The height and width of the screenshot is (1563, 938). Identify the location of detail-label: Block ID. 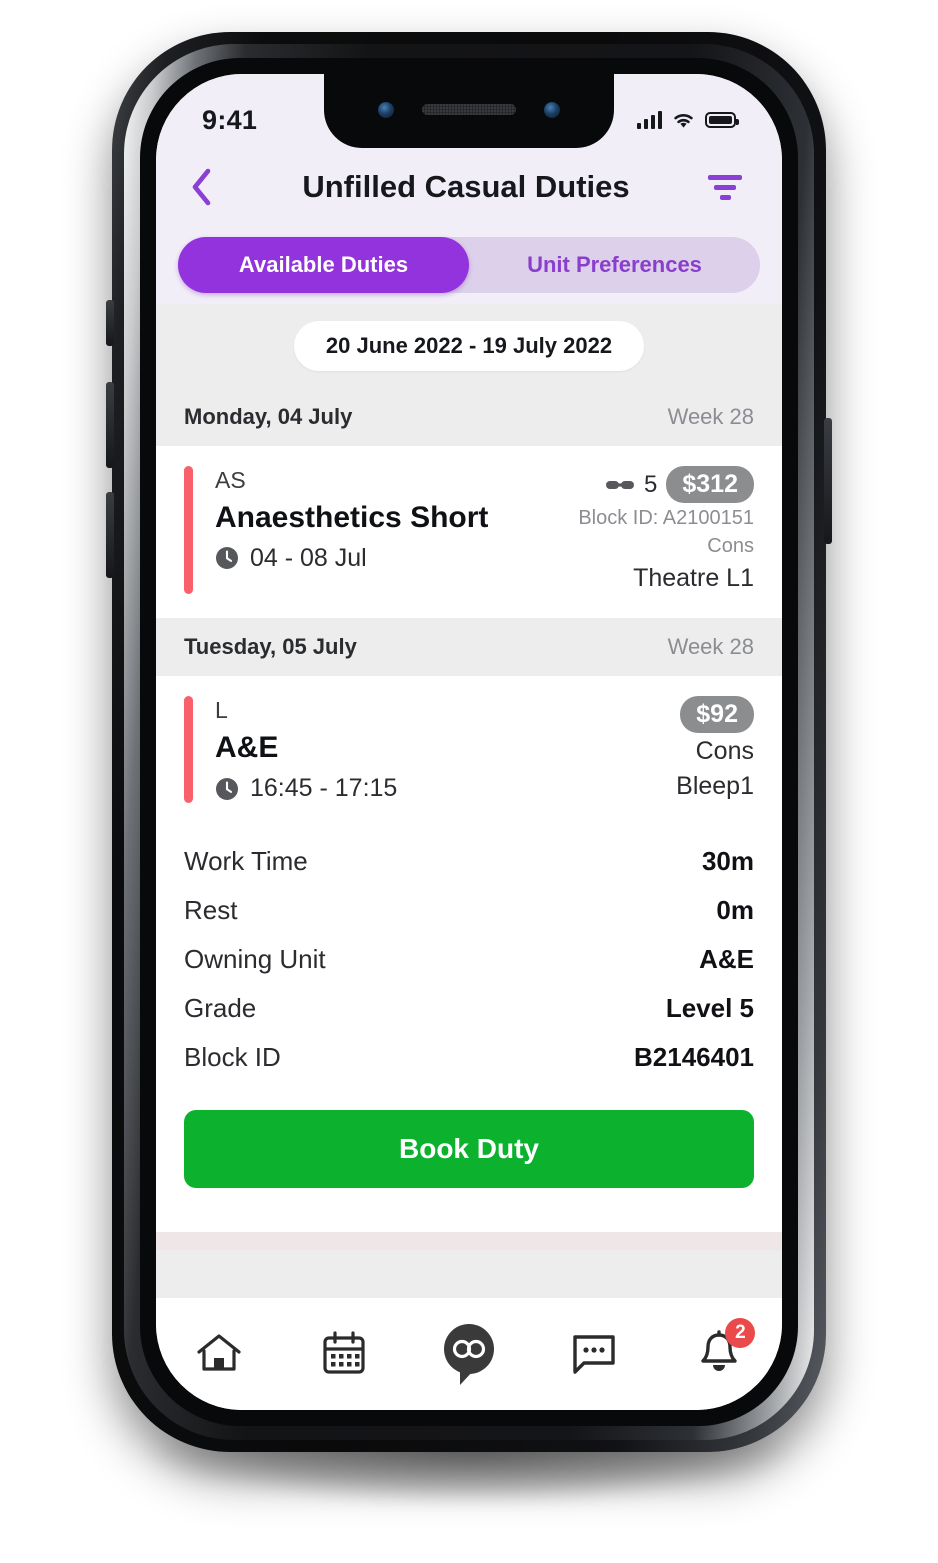
(232, 1057).